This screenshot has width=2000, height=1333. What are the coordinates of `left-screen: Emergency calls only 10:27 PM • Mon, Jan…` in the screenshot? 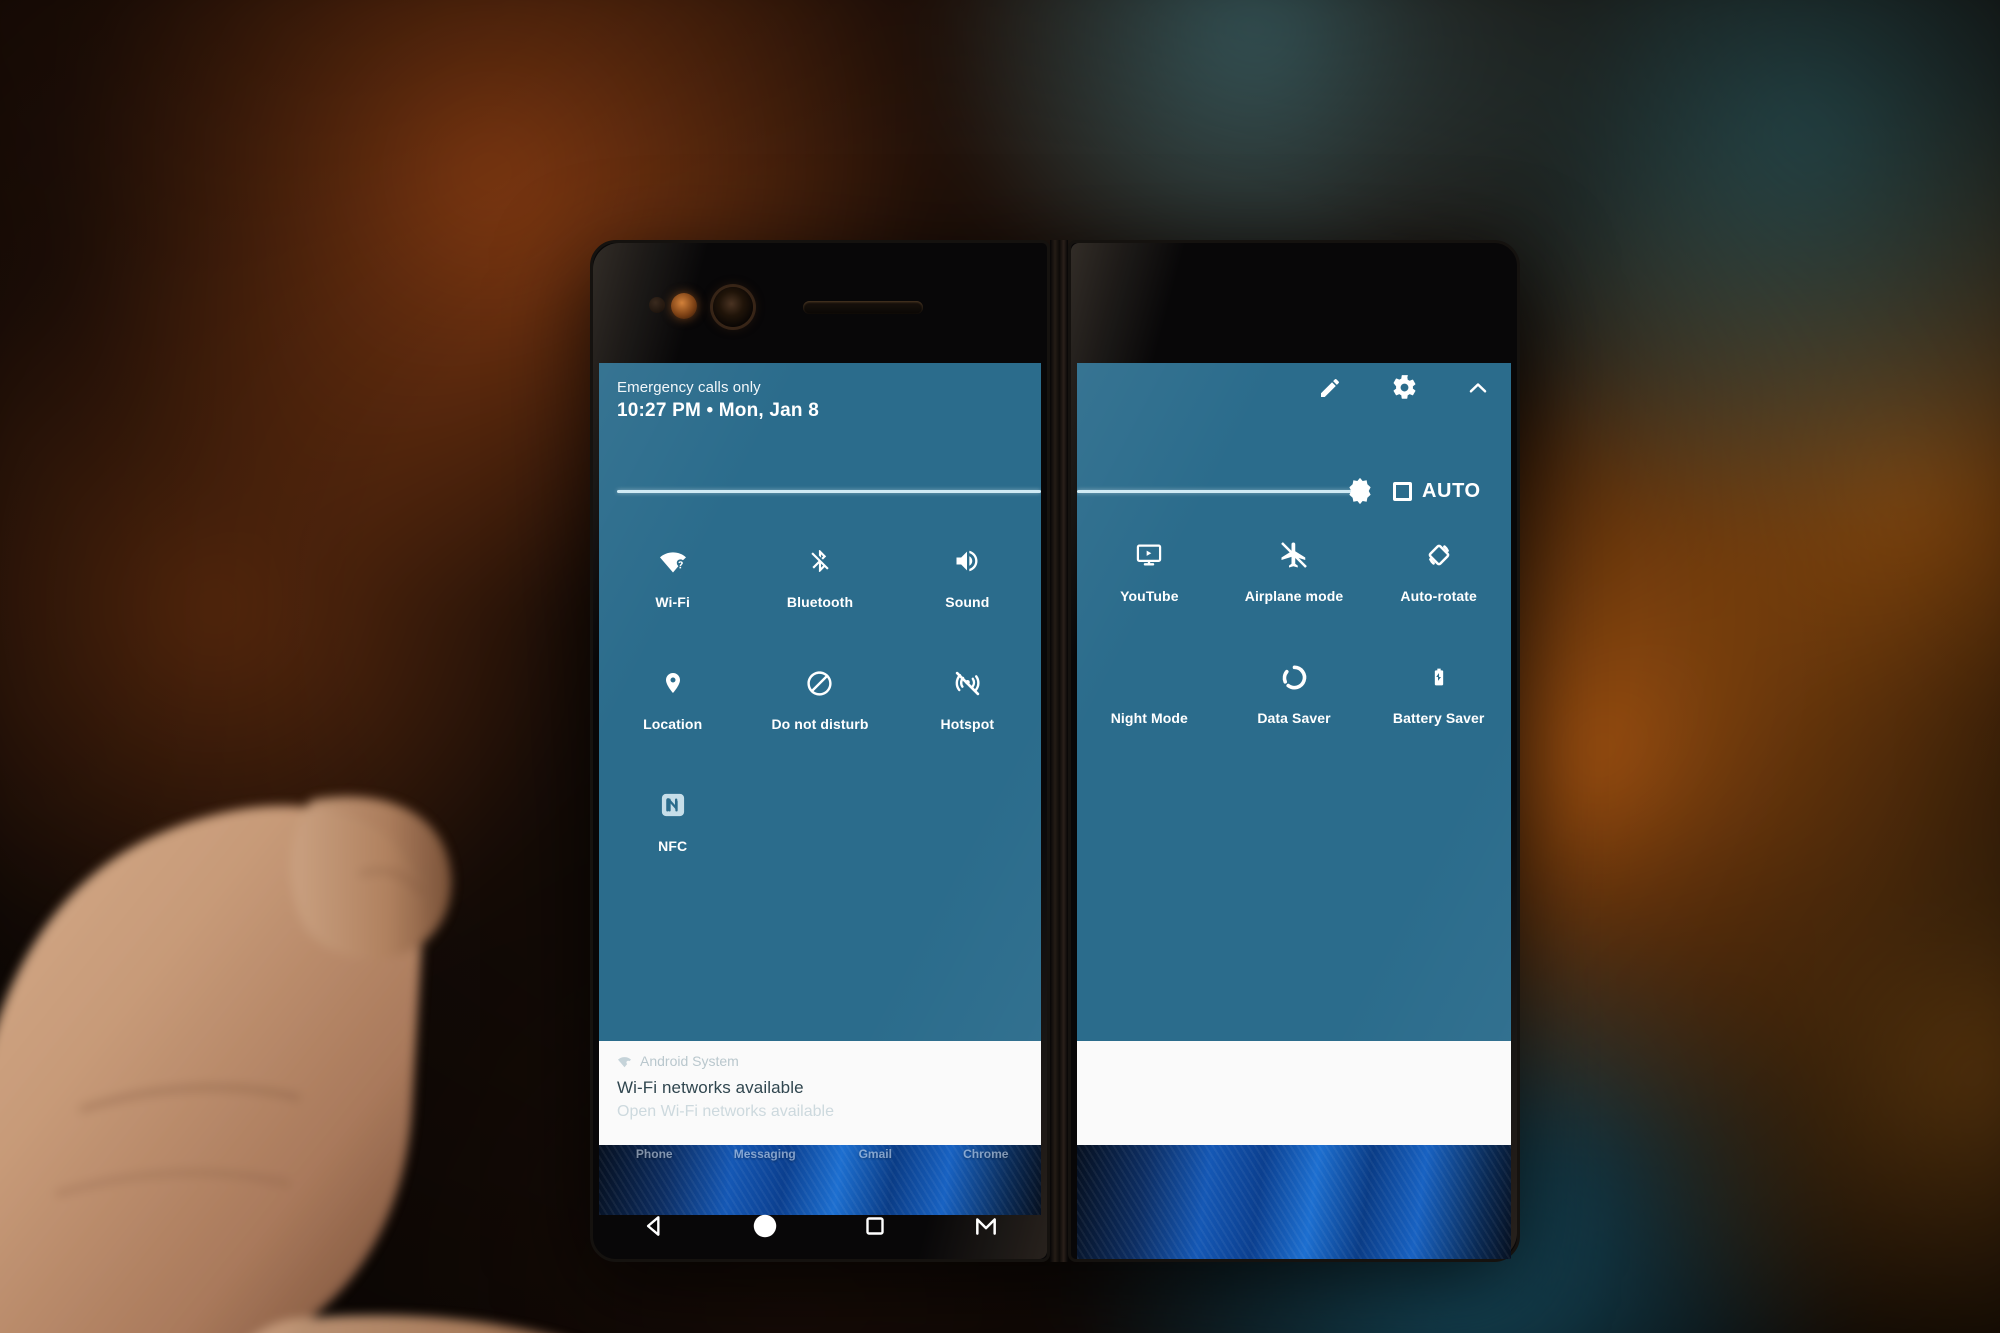 It's located at (820, 754).